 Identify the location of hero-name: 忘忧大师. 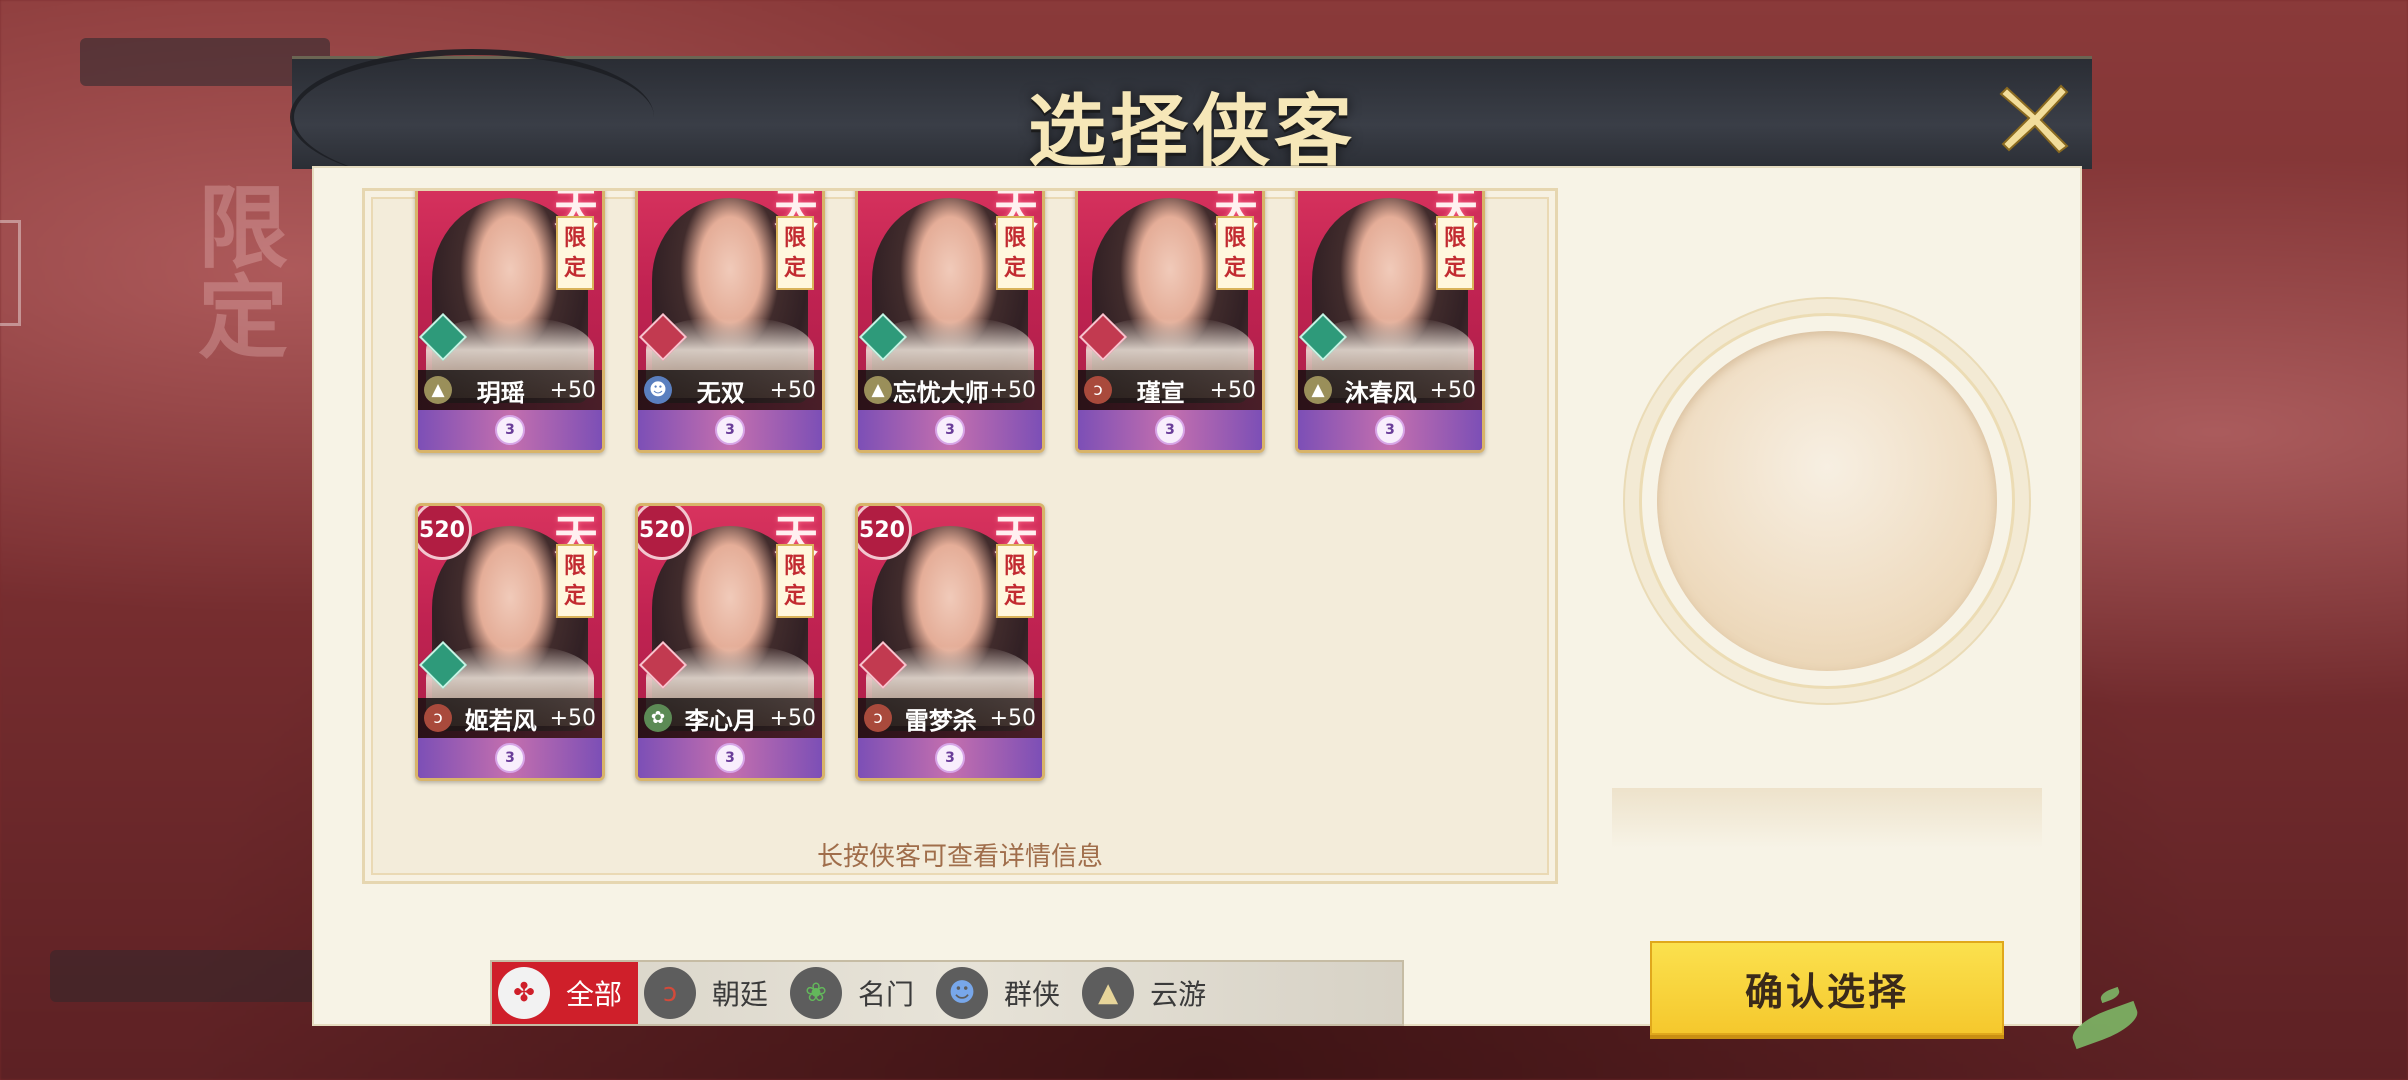
(940, 392).